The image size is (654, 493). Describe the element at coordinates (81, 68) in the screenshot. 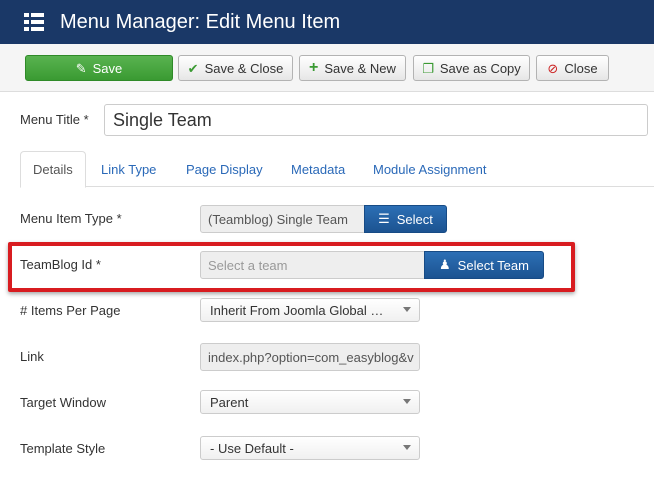

I see `edit-icon: ✎` at that location.